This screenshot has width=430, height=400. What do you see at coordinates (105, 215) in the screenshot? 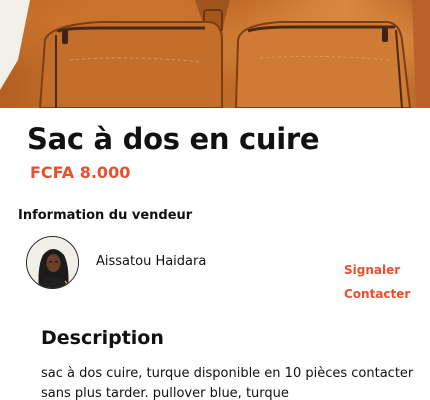
I see `seller-info-heading: Information du vendeur` at bounding box center [105, 215].